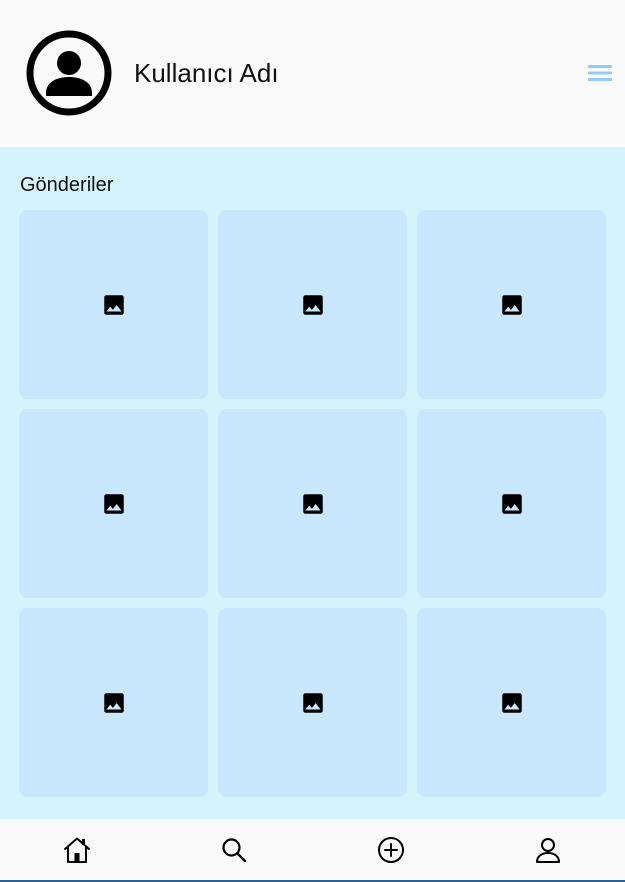  Describe the element at coordinates (67, 185) in the screenshot. I see `section-title: Gönderiler` at that location.